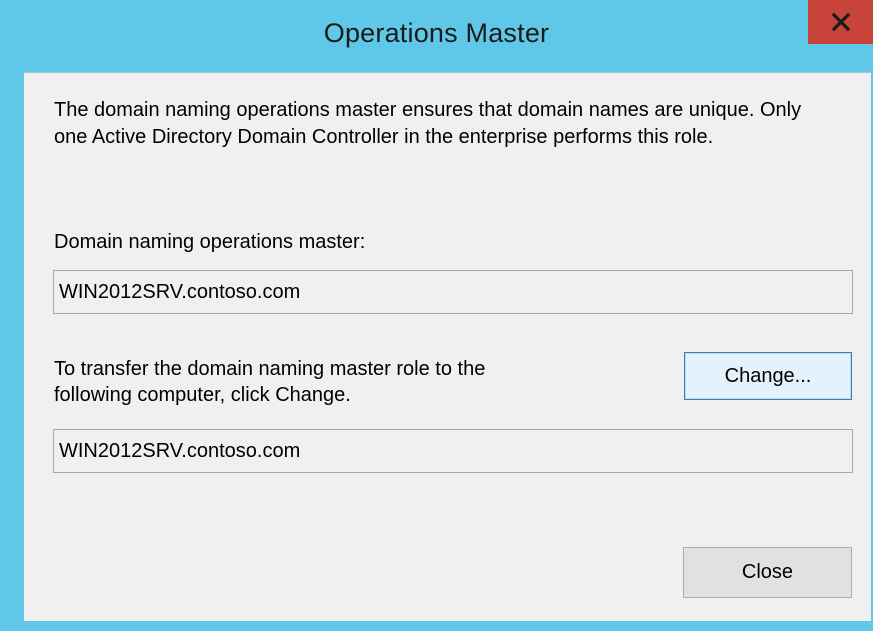 The image size is (873, 631). Describe the element at coordinates (436, 33) in the screenshot. I see `window-title: Operations Master` at that location.